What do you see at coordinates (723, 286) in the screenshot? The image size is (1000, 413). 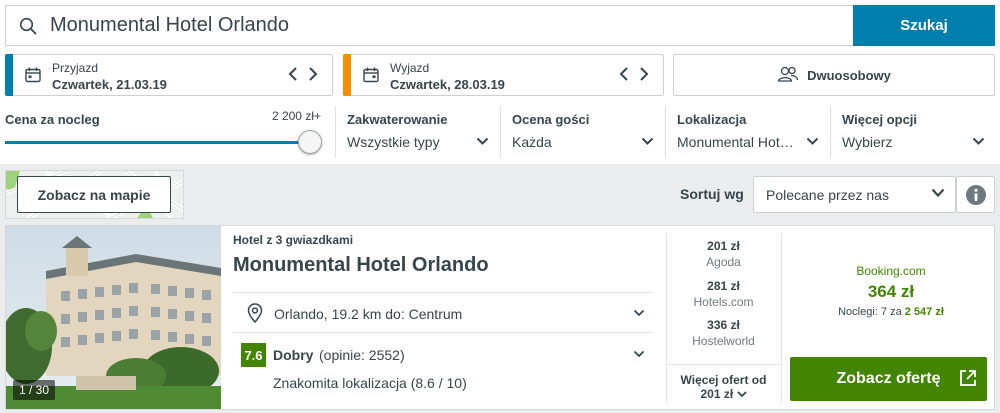 I see `deal-price: 281 zł` at bounding box center [723, 286].